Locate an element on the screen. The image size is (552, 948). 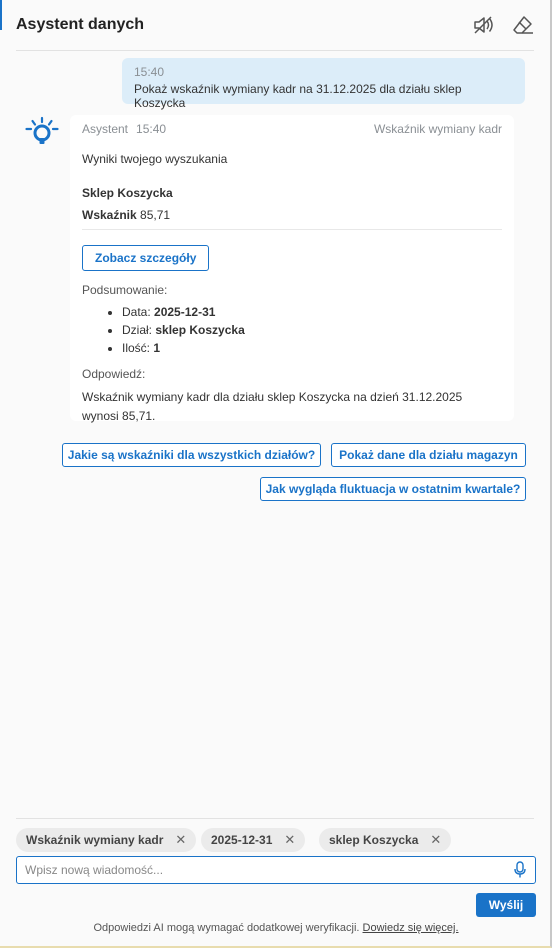
result-metric-value: 85,71 is located at coordinates (155, 215).